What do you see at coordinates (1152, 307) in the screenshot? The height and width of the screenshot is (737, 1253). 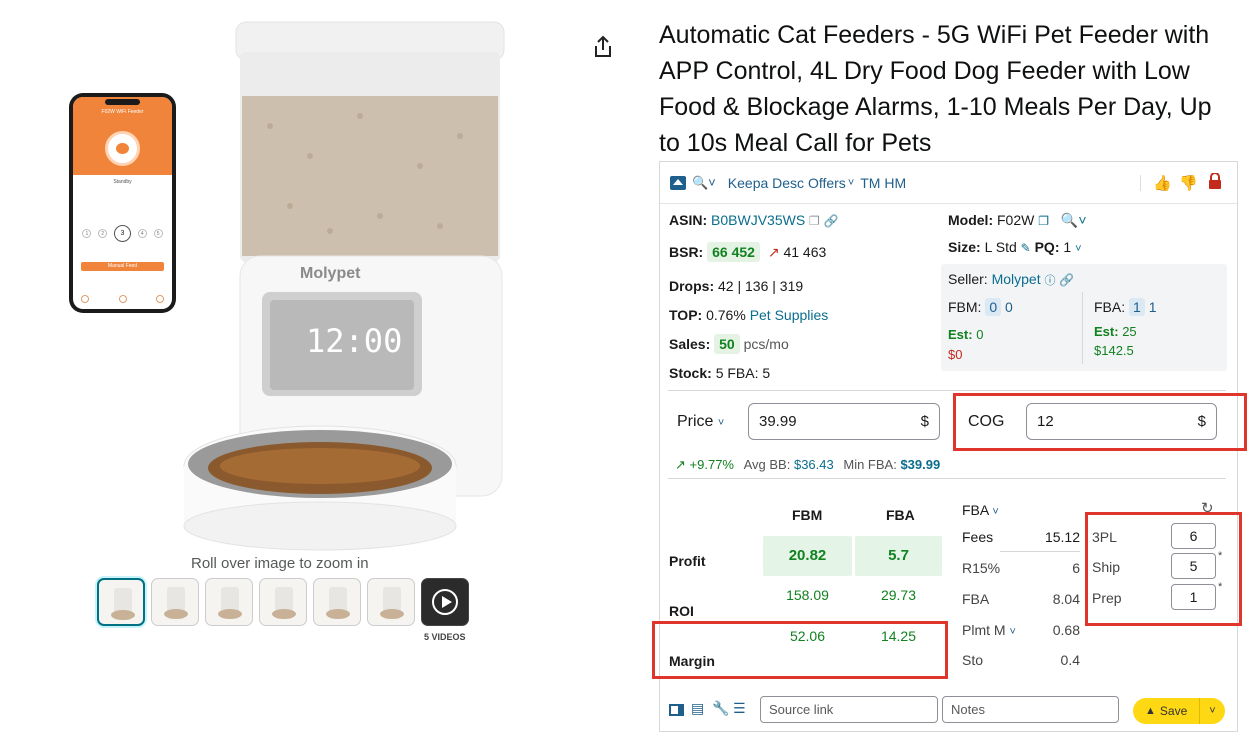 I see `fba-count-secondary: 1` at bounding box center [1152, 307].